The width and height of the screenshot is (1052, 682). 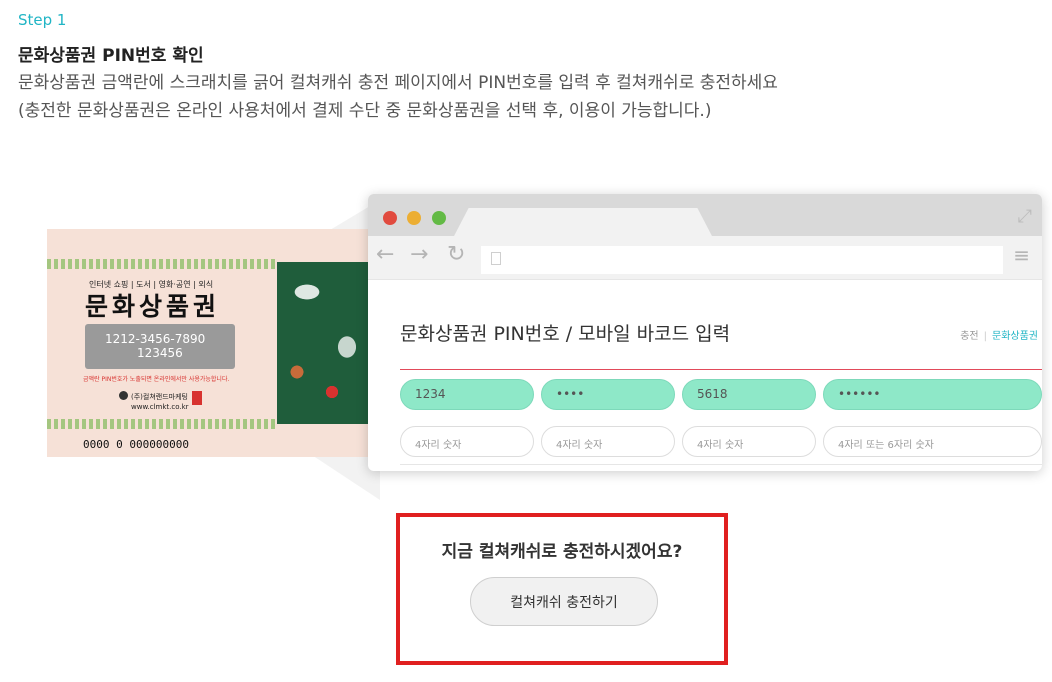 I want to click on hamburger-menu-icon: ≡, so click(x=1021, y=255).